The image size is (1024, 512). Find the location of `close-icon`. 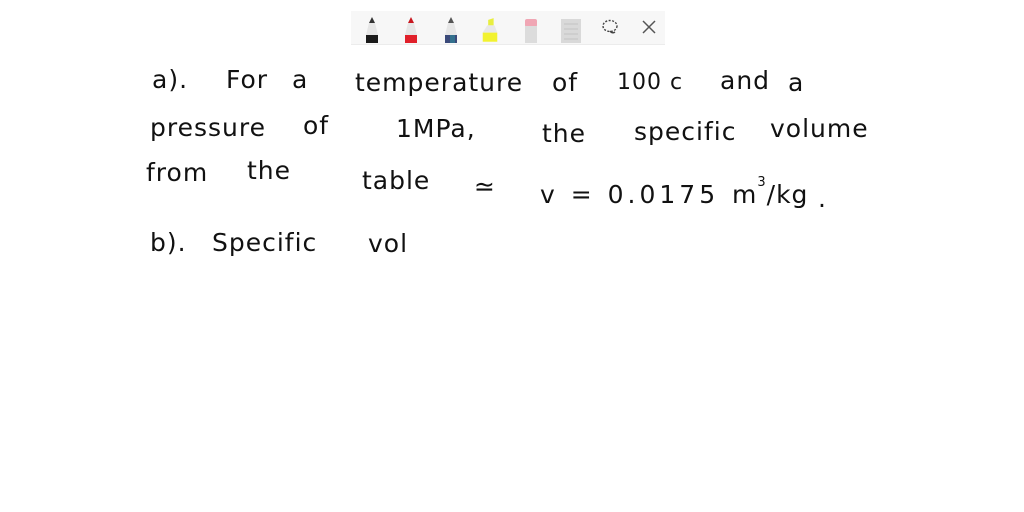

close-icon is located at coordinates (649, 27).